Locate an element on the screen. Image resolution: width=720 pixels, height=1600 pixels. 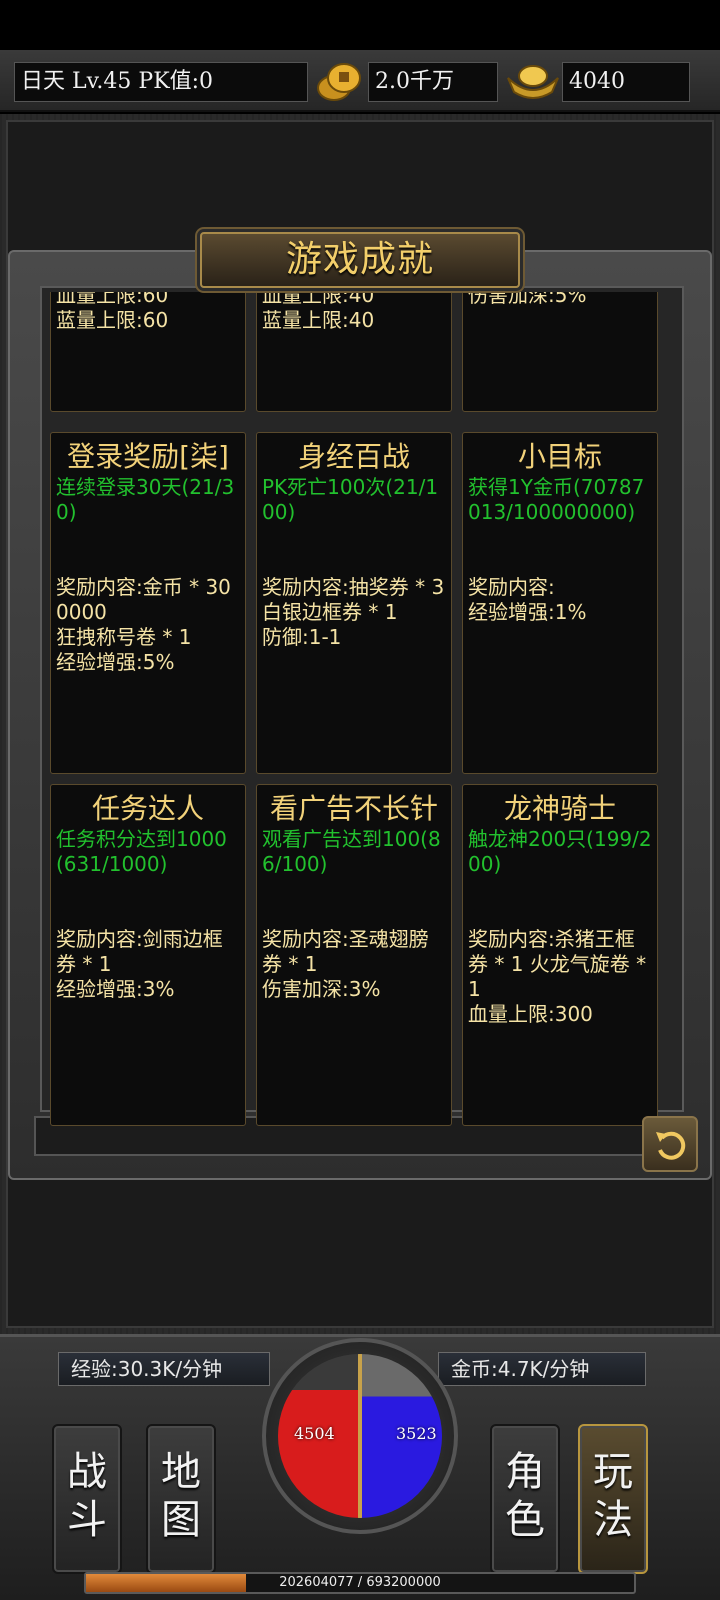
ingot-amount: 4040 is located at coordinates (626, 82).